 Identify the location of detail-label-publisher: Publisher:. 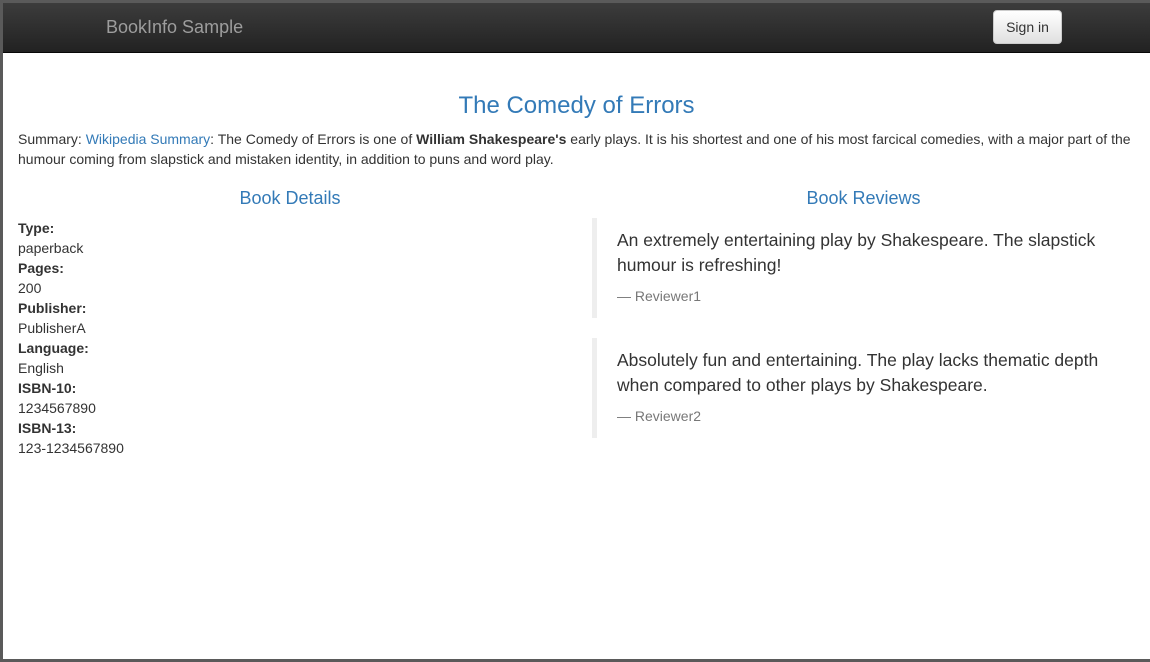
(52, 308).